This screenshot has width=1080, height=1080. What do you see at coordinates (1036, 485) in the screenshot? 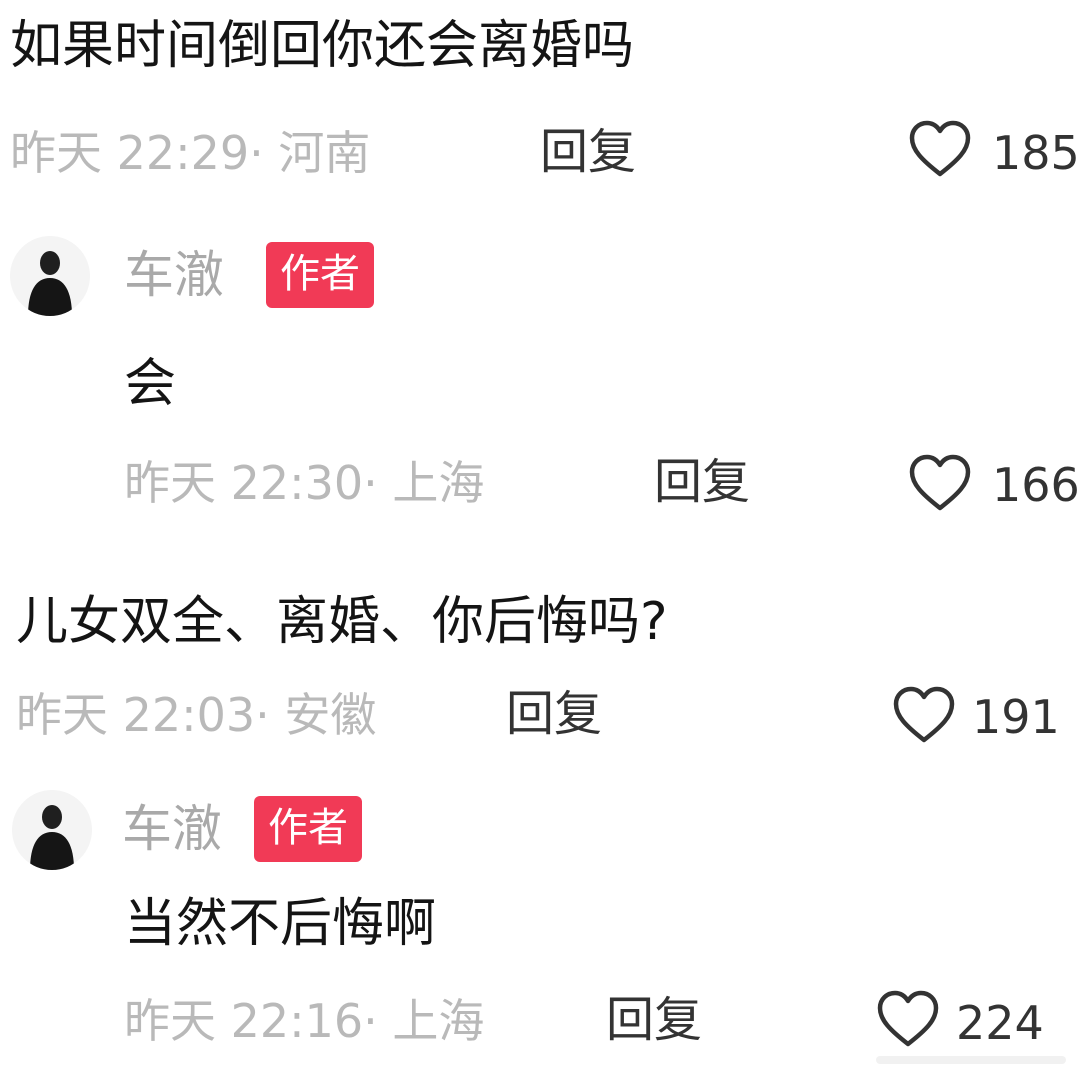
I see `like-count: 166` at bounding box center [1036, 485].